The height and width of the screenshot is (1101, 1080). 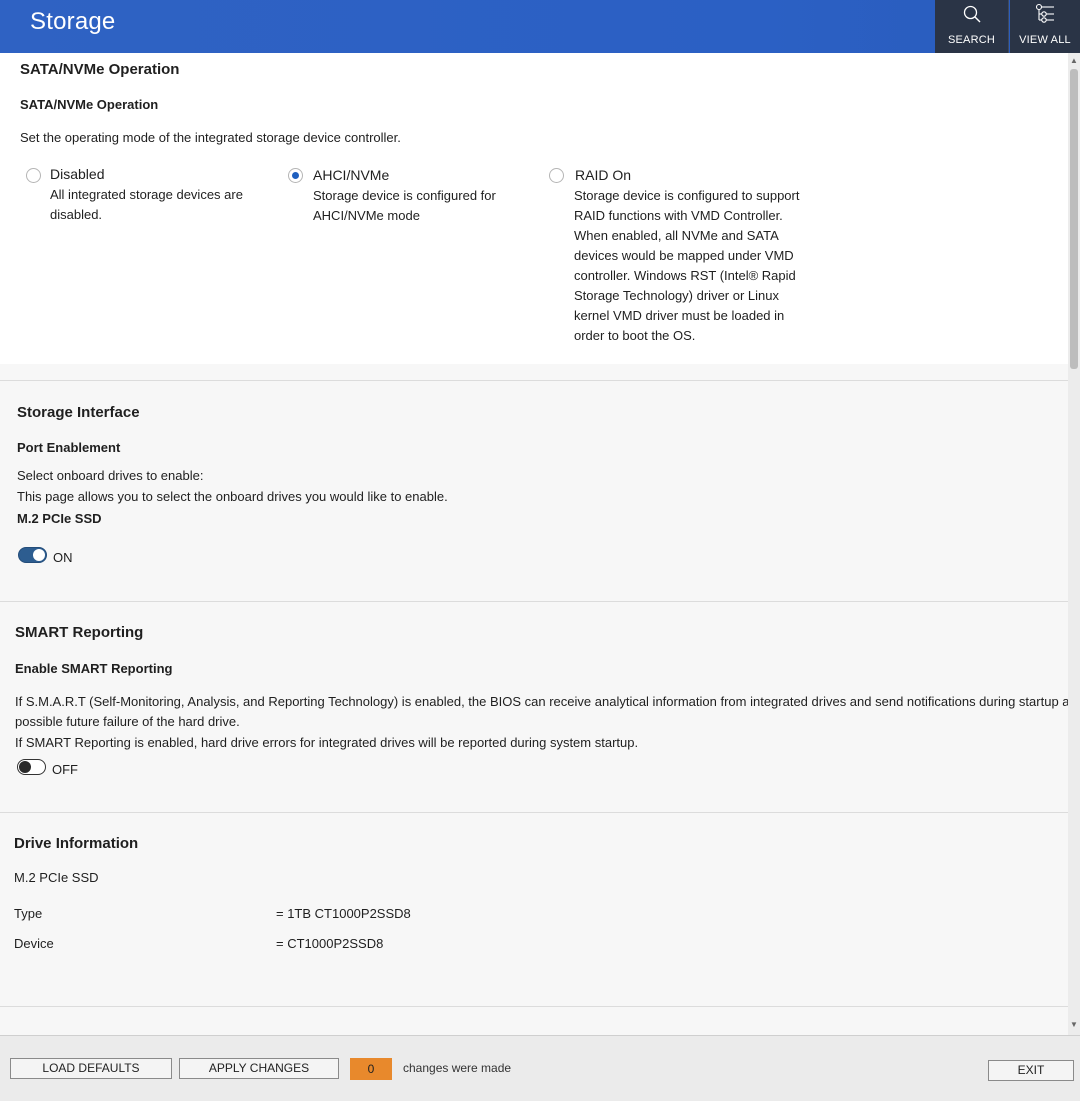 I want to click on drive-information-title: Drive Information, so click(x=76, y=843).